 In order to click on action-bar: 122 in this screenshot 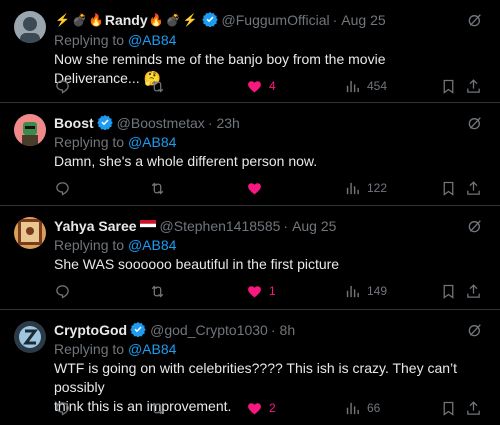, I will do `click(269, 188)`.